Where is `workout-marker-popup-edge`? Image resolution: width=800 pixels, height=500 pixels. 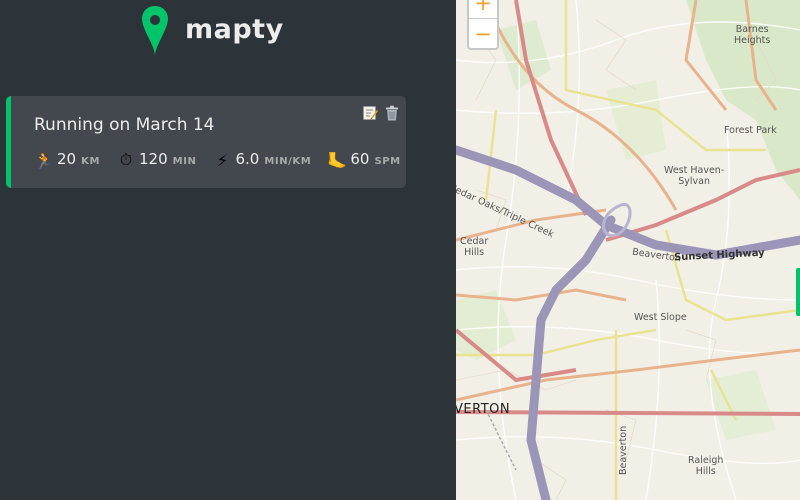 workout-marker-popup-edge is located at coordinates (798, 292).